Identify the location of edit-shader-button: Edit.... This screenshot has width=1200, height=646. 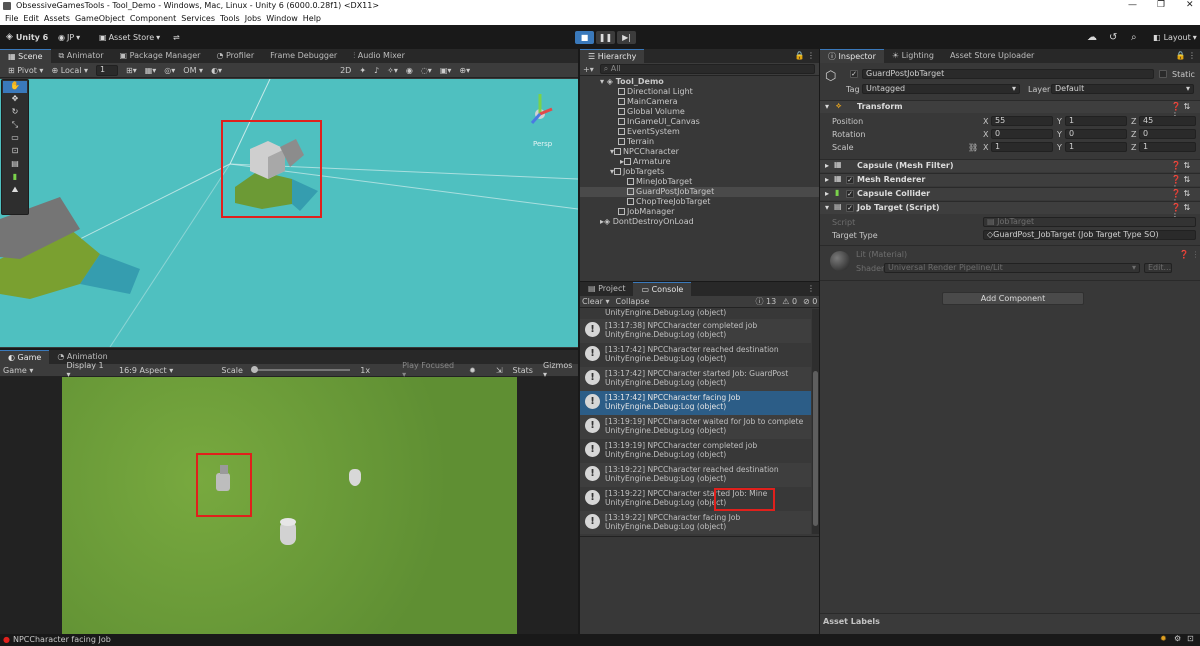
(1158, 268).